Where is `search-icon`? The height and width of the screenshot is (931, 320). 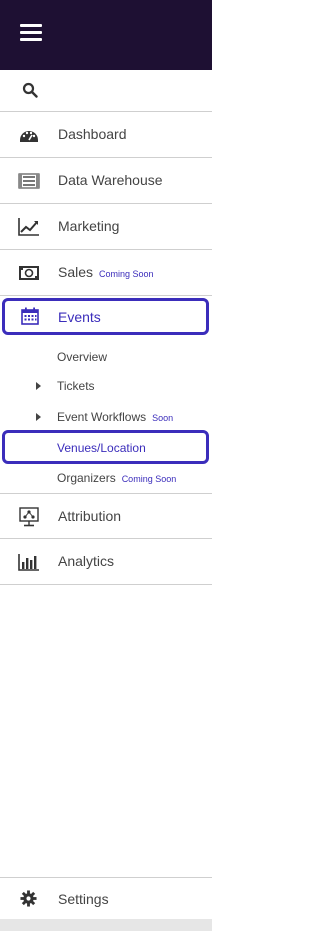 search-icon is located at coordinates (30, 90).